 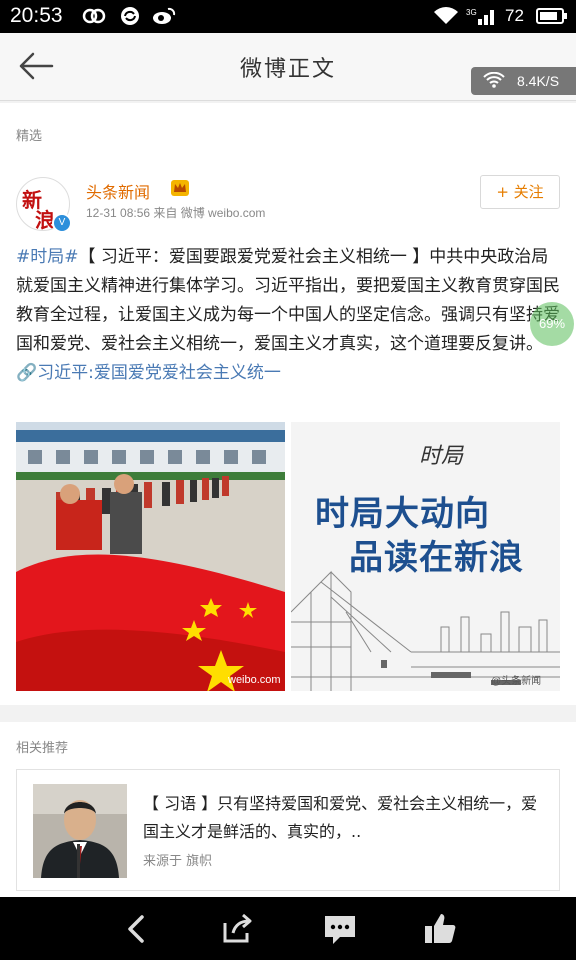 What do you see at coordinates (118, 191) in the screenshot?
I see `author-name: 头条新闻` at bounding box center [118, 191].